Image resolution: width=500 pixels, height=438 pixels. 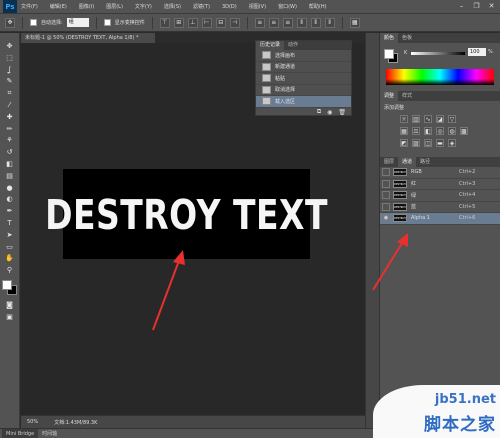 I want to click on distribute-left-icon: ⦀, so click(x=301, y=22).